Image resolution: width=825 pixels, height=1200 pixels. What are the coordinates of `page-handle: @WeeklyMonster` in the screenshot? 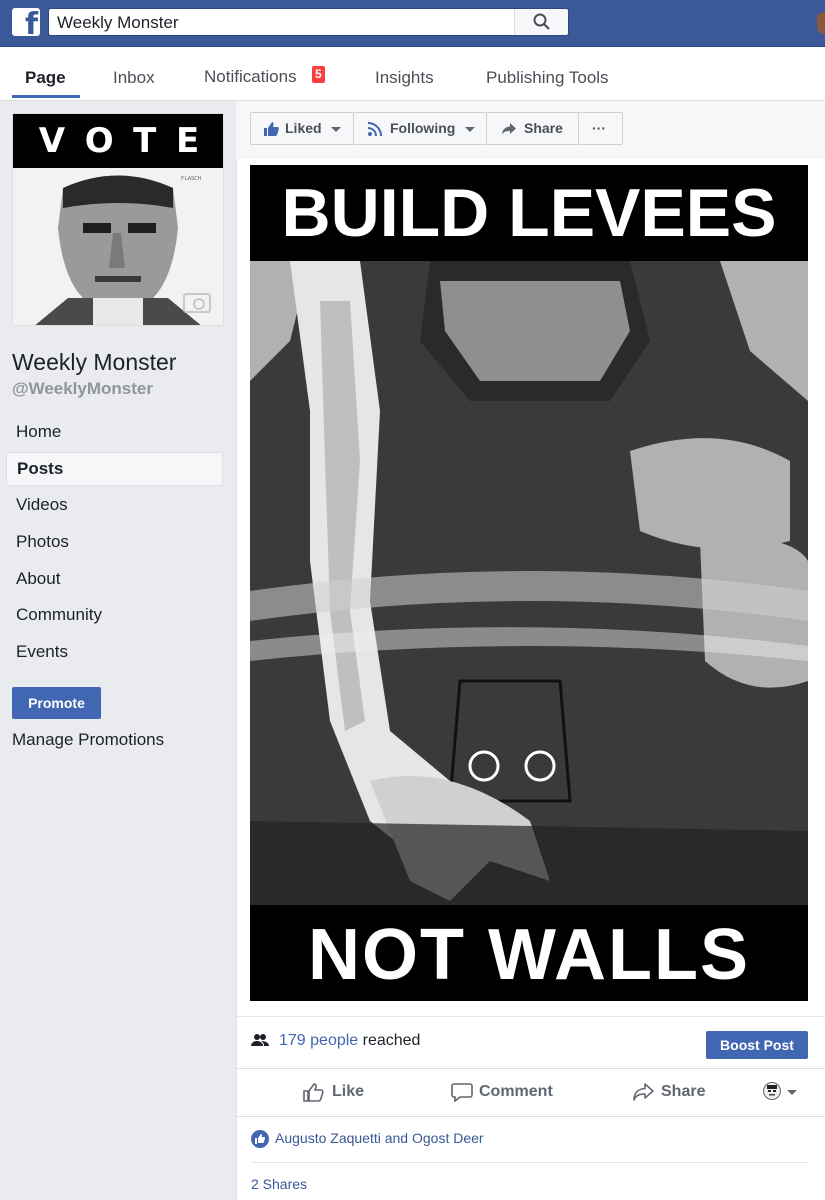 It's located at (82, 388).